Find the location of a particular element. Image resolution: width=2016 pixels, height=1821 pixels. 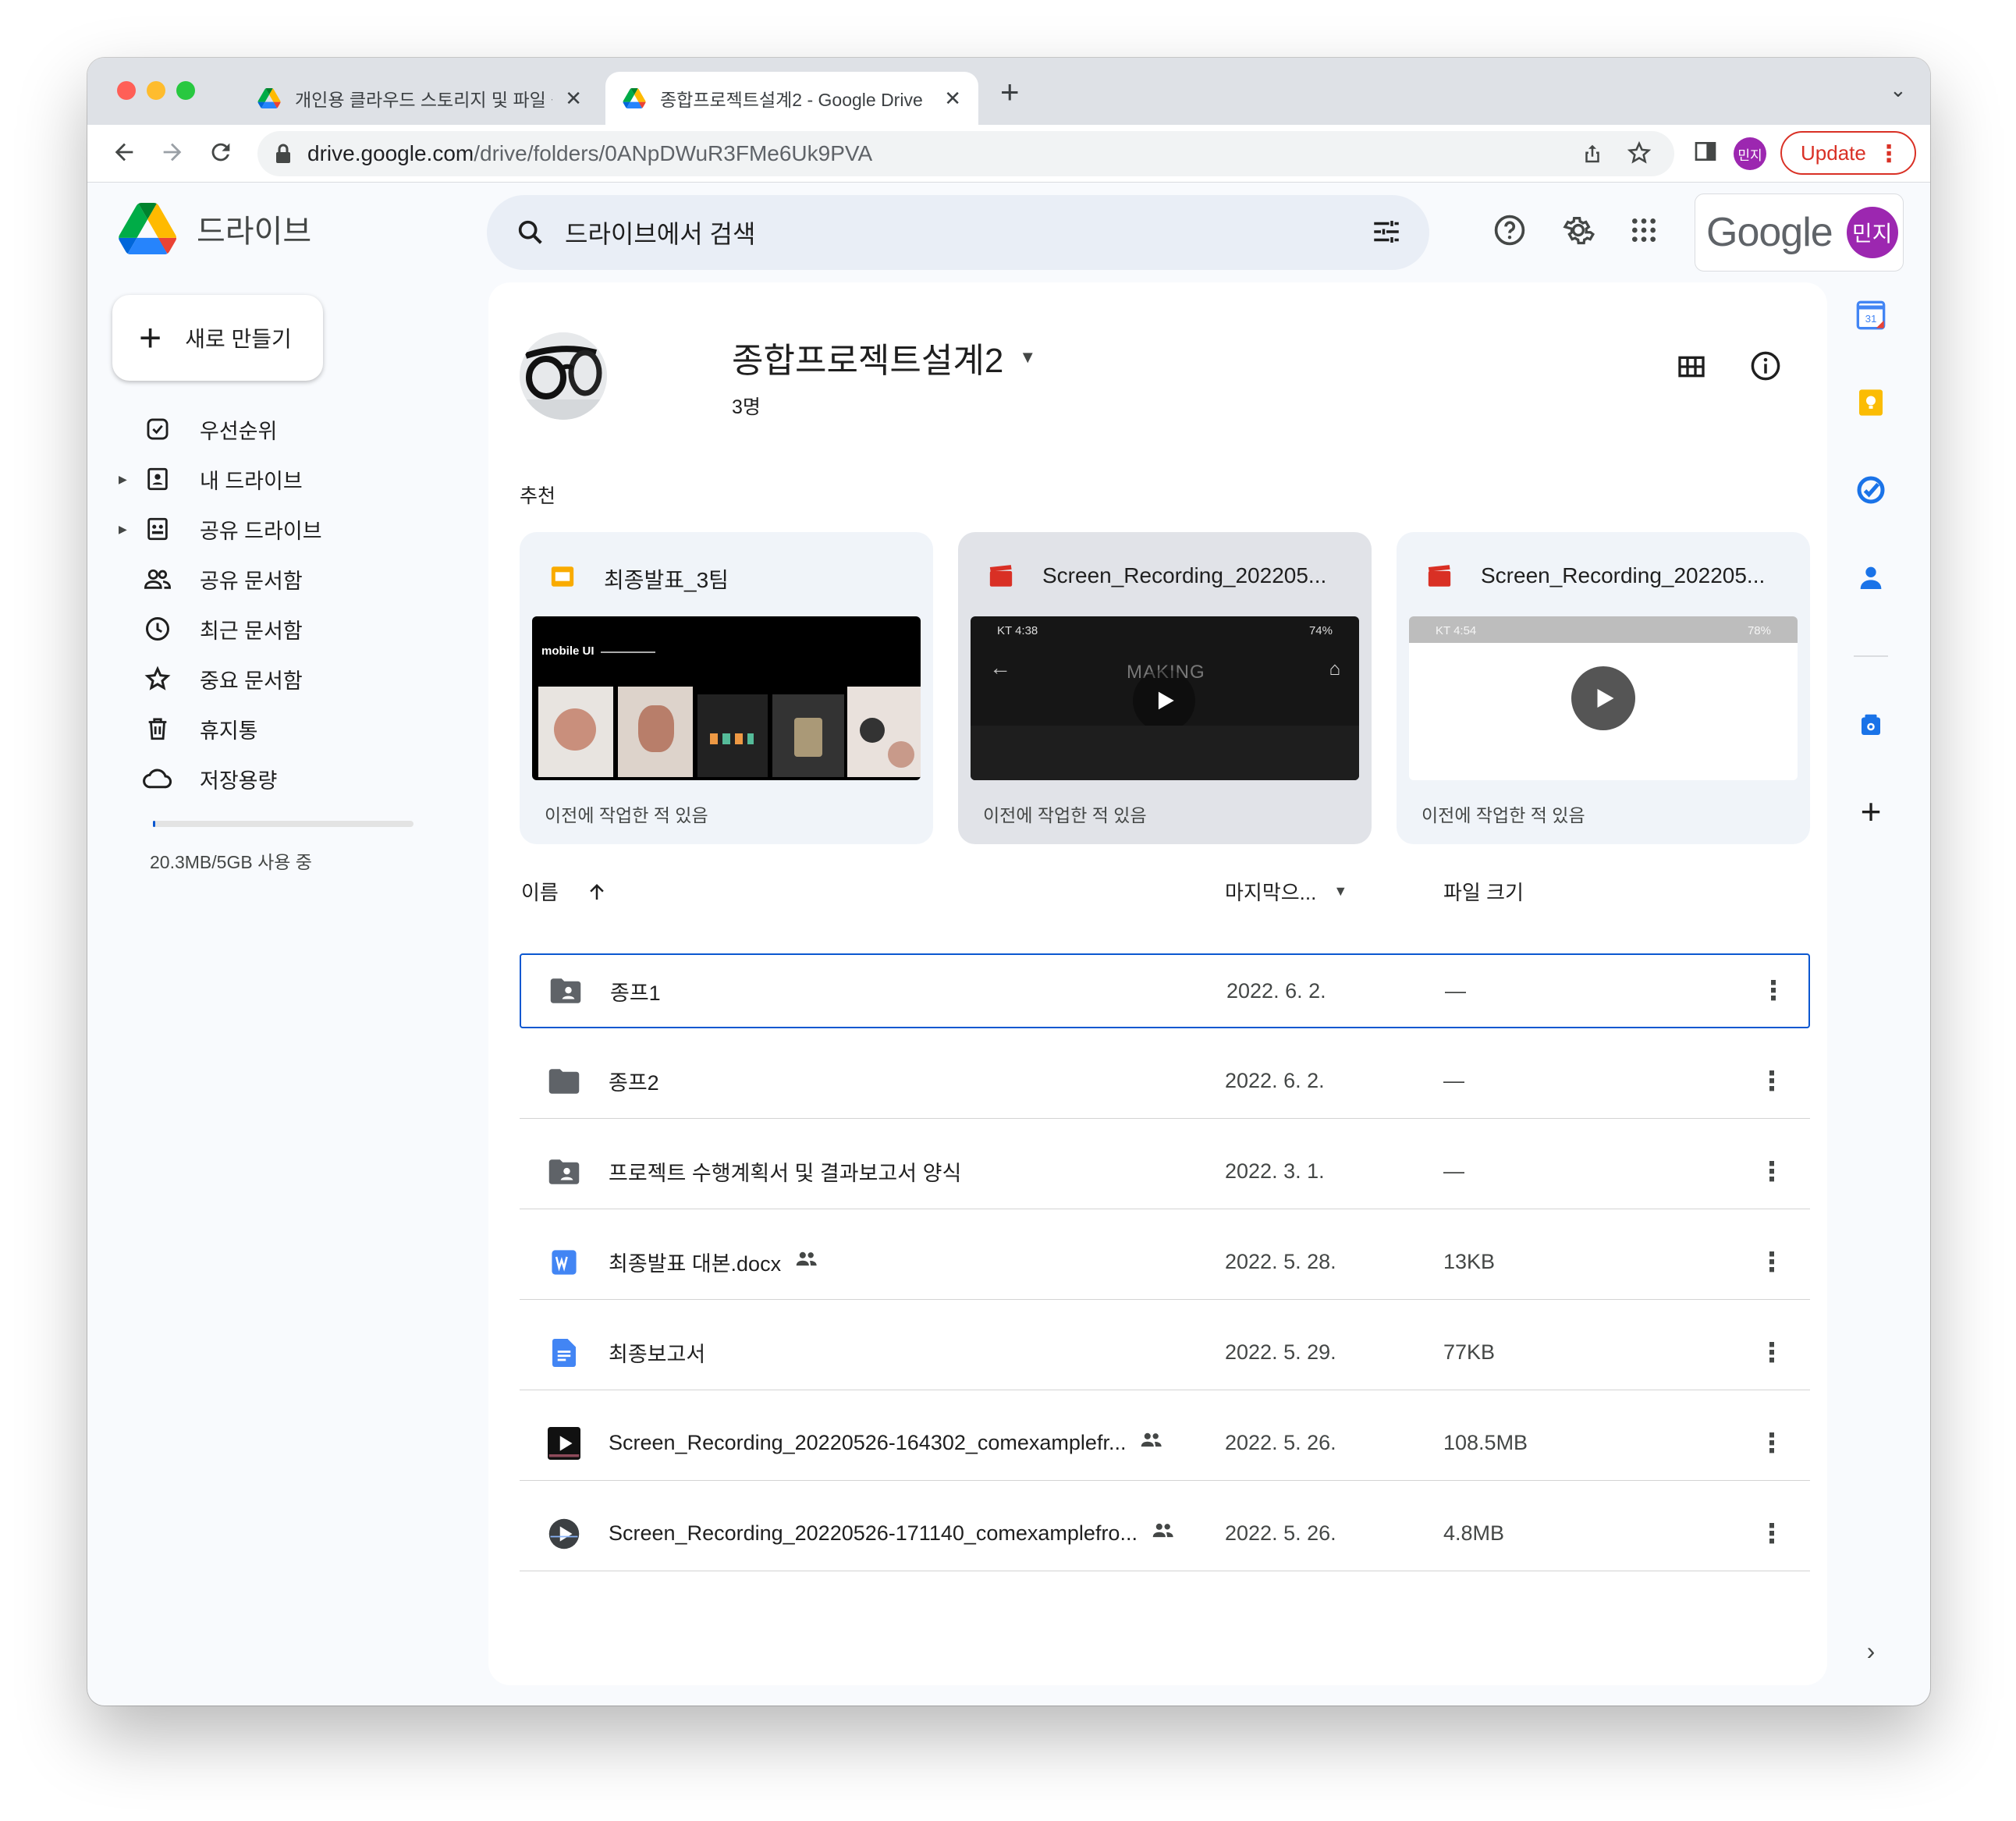

tab-title: 종합프로젝트설계2 - Google Drive is located at coordinates (792, 100).